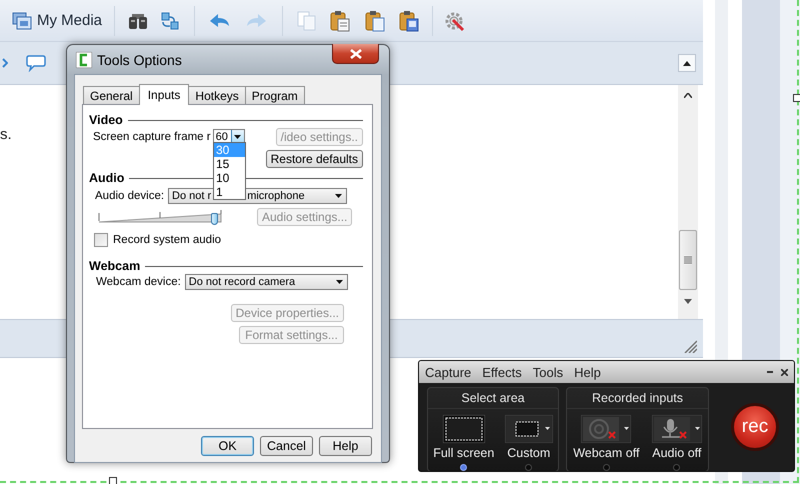 The image size is (800, 484). Describe the element at coordinates (755, 426) in the screenshot. I see `record-button: rec` at that location.